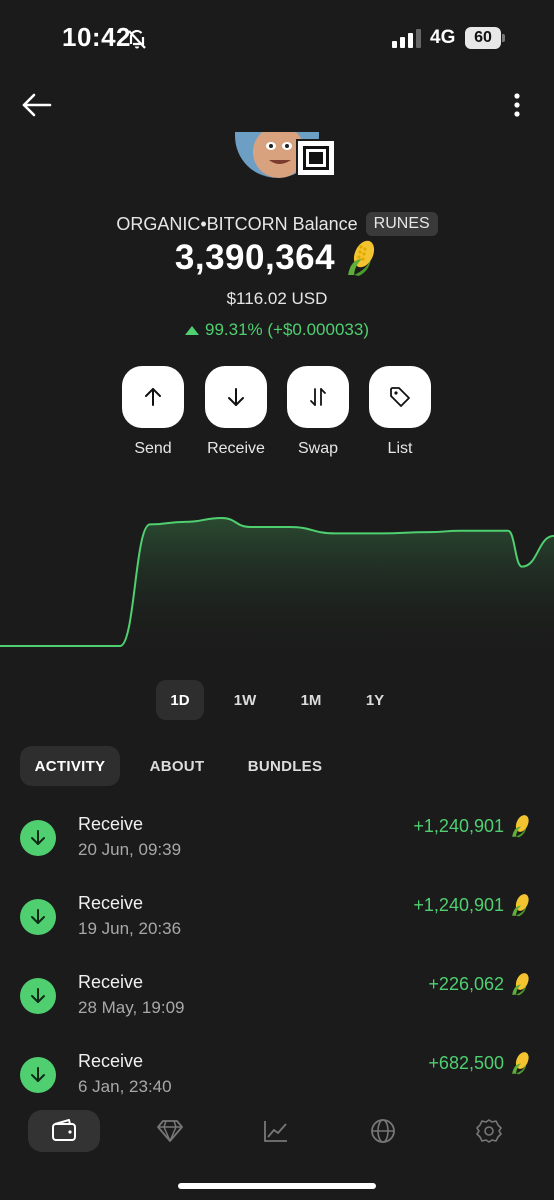  I want to click on range-1d: 1D, so click(180, 700).